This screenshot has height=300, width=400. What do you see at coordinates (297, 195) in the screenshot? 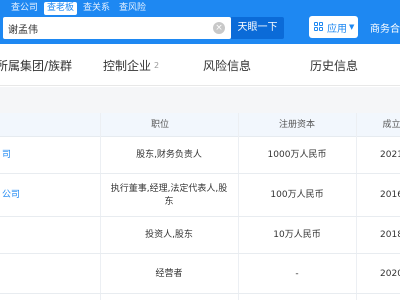
I see `capital-cell: 100万人民币` at bounding box center [297, 195].